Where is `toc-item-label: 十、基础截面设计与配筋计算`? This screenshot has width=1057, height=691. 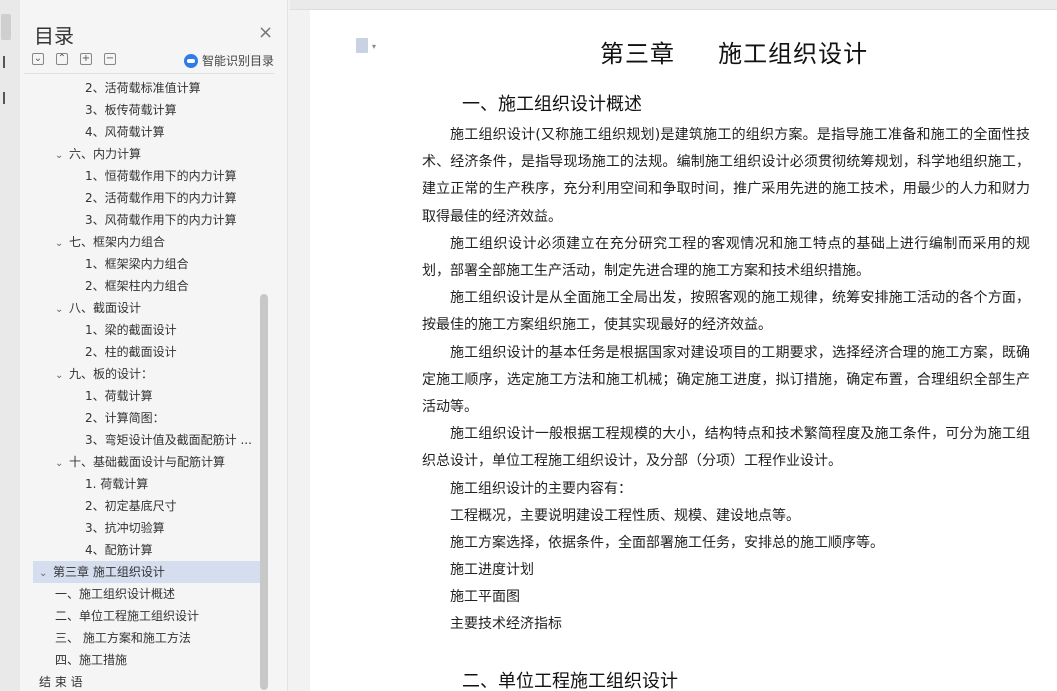 toc-item-label: 十、基础截面设计与配筋计算 is located at coordinates (147, 462).